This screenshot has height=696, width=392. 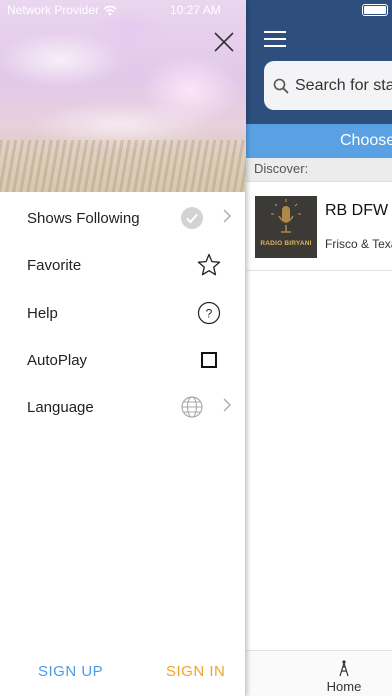 I want to click on menu-item-help: Help ?, so click(x=123, y=313).